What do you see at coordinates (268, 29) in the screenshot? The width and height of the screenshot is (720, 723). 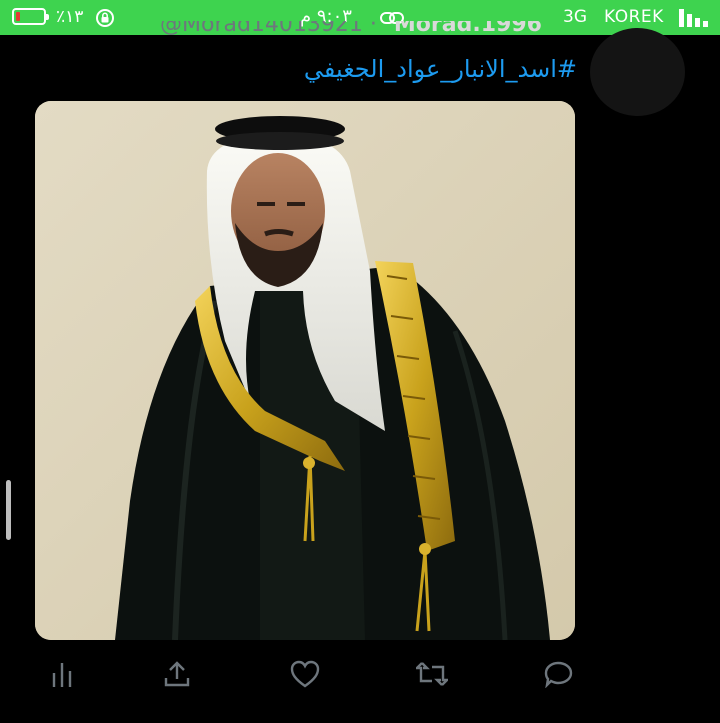 I see `tweet-handle: @Morad14013921 ·` at bounding box center [268, 29].